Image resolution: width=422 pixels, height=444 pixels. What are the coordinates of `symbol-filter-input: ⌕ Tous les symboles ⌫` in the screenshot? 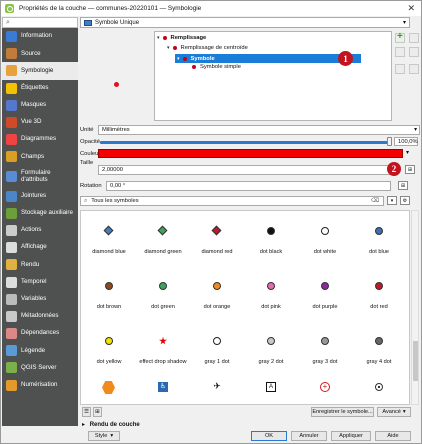 It's located at (232, 201).